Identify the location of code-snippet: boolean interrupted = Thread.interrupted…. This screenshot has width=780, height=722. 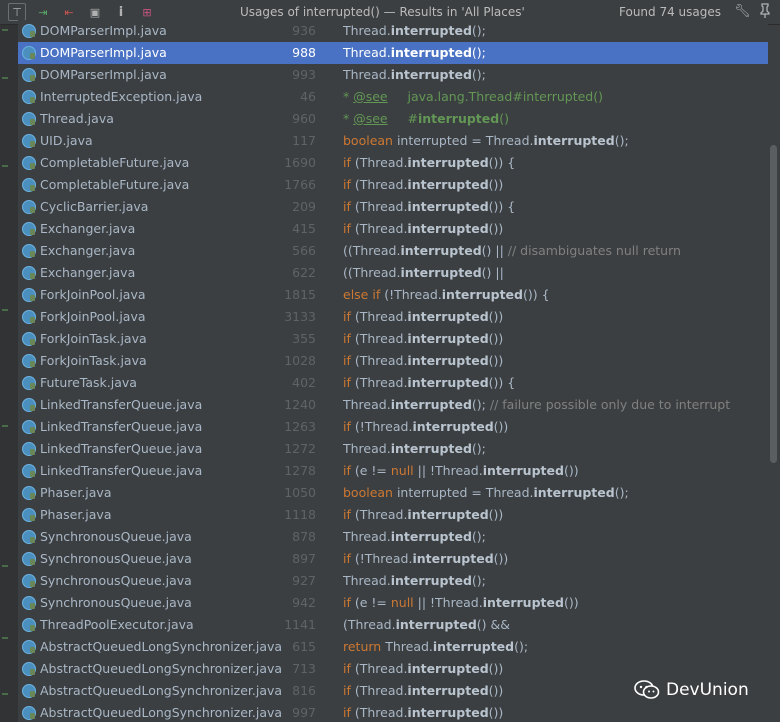
(486, 492).